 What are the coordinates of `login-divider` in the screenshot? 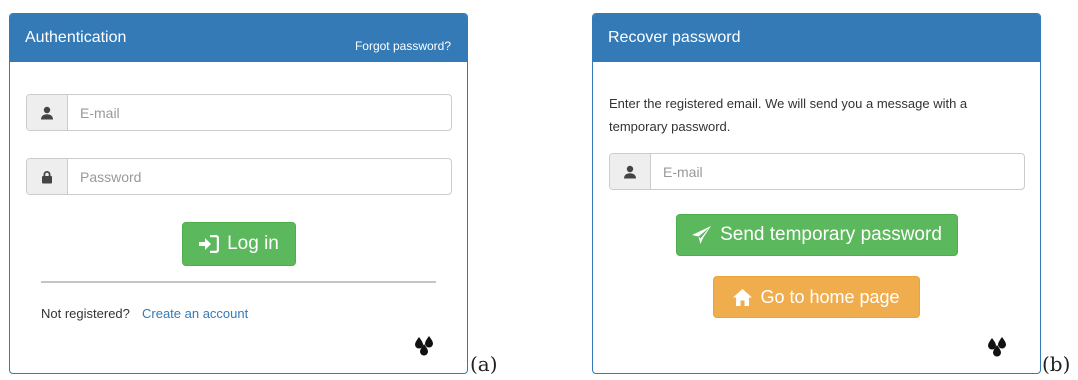 It's located at (238, 282).